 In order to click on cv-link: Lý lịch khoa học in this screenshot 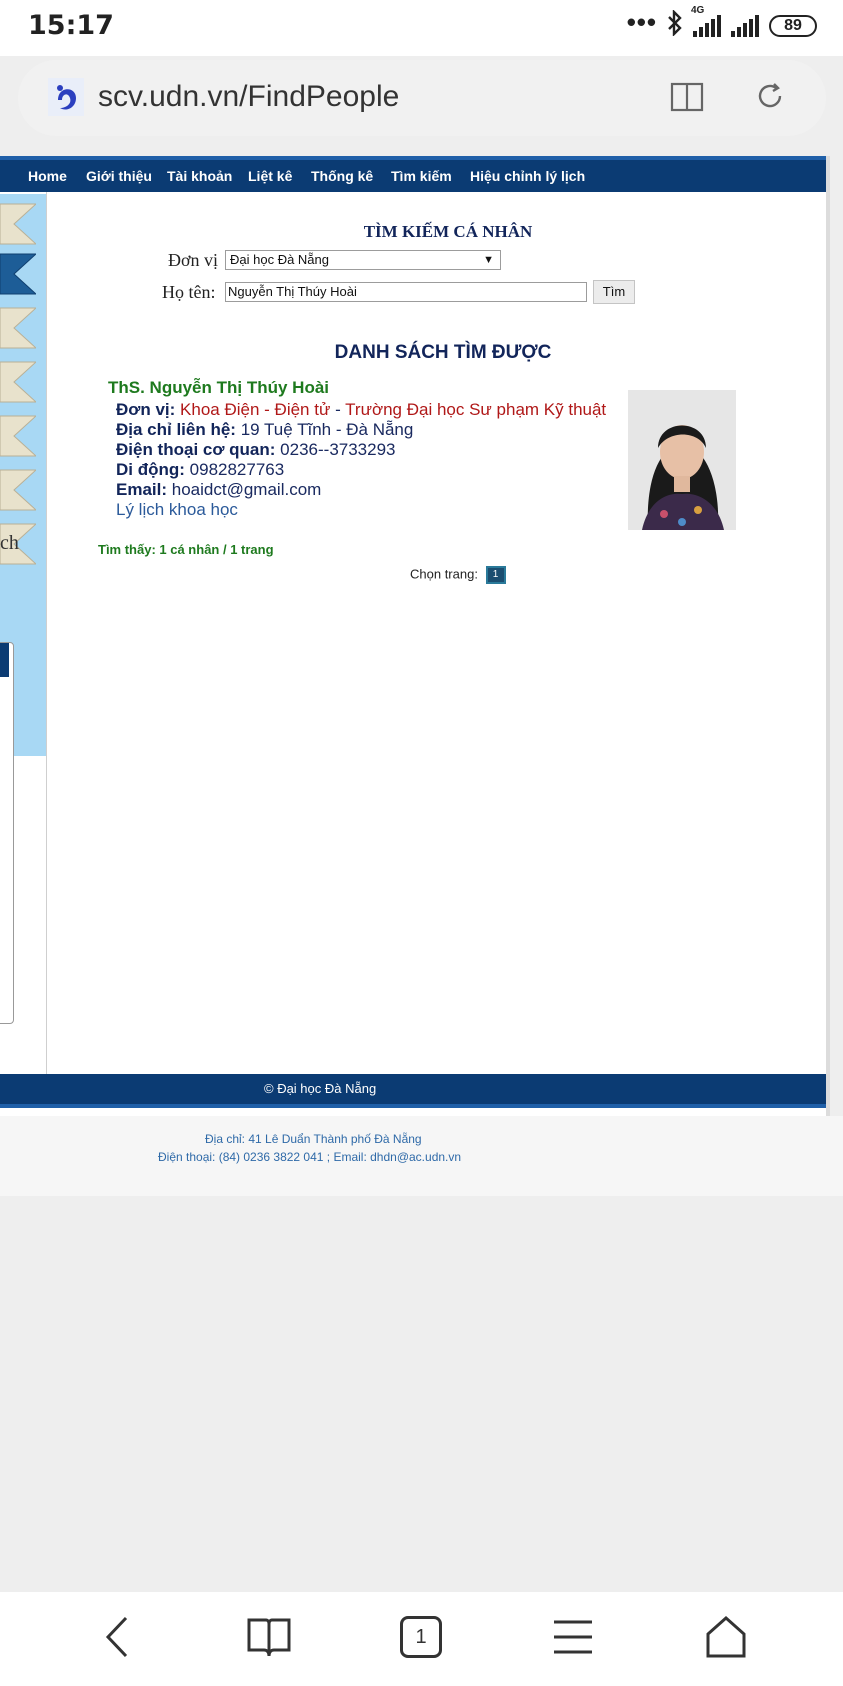, I will do `click(177, 509)`.